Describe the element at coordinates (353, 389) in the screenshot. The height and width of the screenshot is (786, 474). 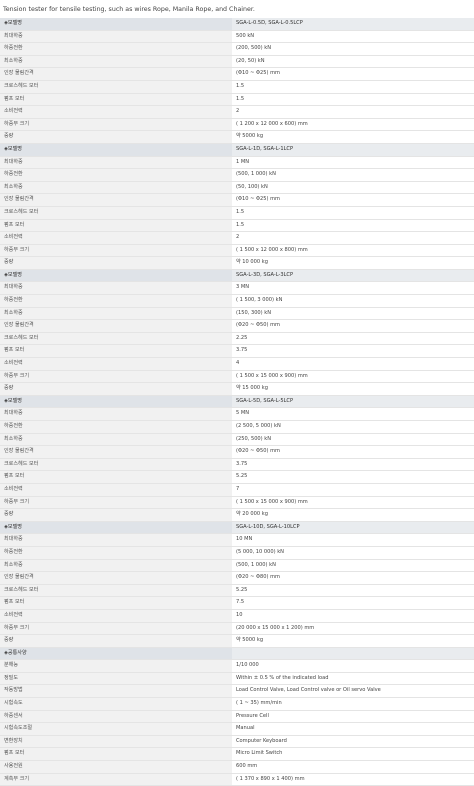
I see `spec-value: 약 15 000 kg` at that location.